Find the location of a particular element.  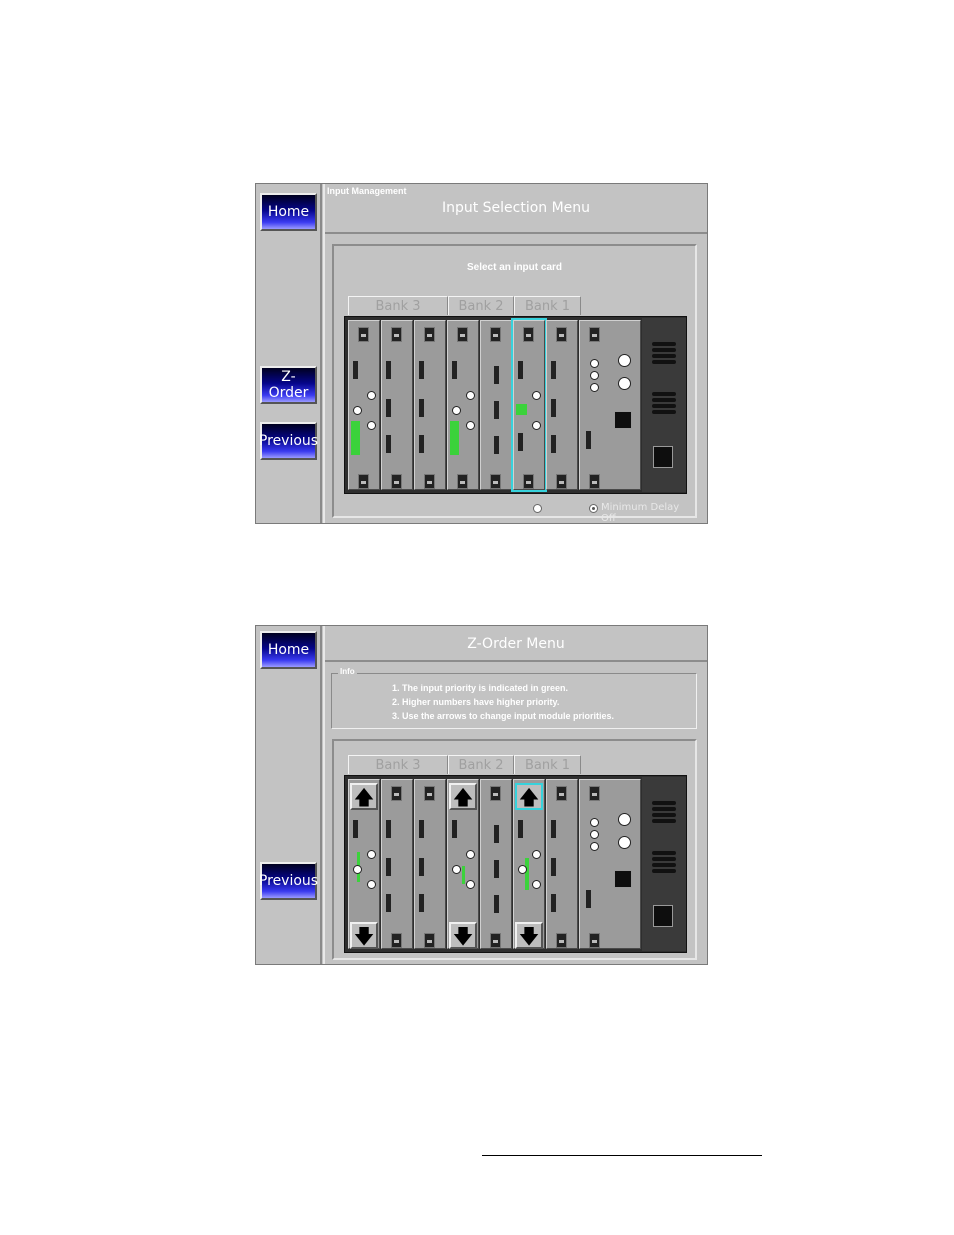

input-card-slot-1: 🡅 🡇 is located at coordinates (364, 864).